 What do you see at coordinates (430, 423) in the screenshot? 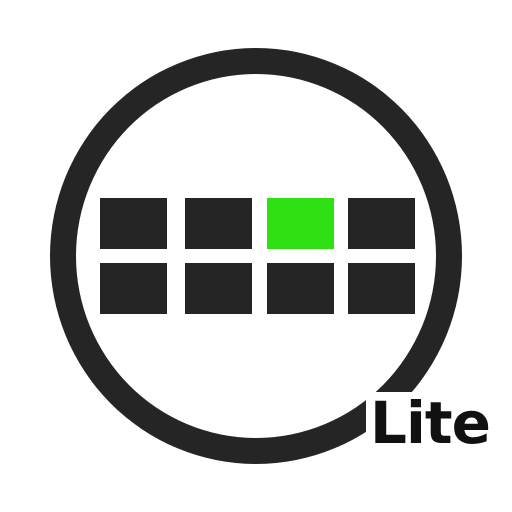
I see `lite-badge: Lite` at bounding box center [430, 423].